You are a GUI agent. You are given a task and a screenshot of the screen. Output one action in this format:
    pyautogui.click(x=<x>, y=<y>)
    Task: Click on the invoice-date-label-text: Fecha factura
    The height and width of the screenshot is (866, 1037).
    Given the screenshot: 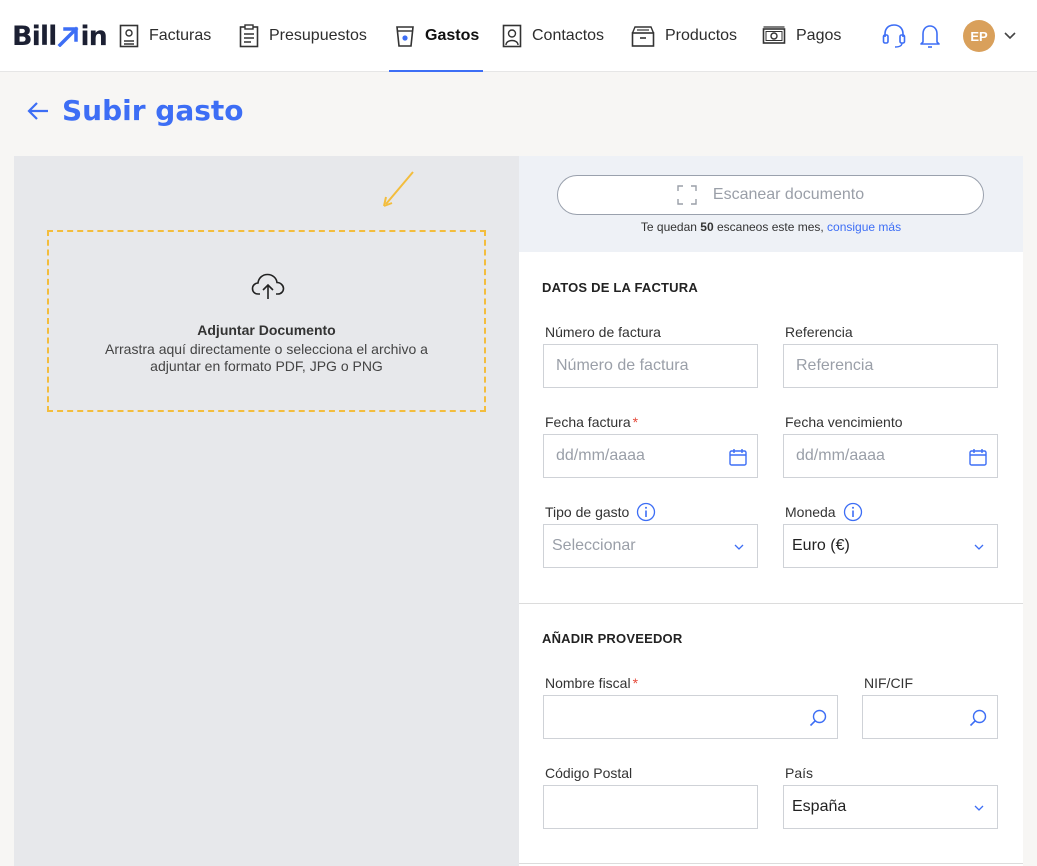 What is the action you would take?
    pyautogui.click(x=588, y=422)
    